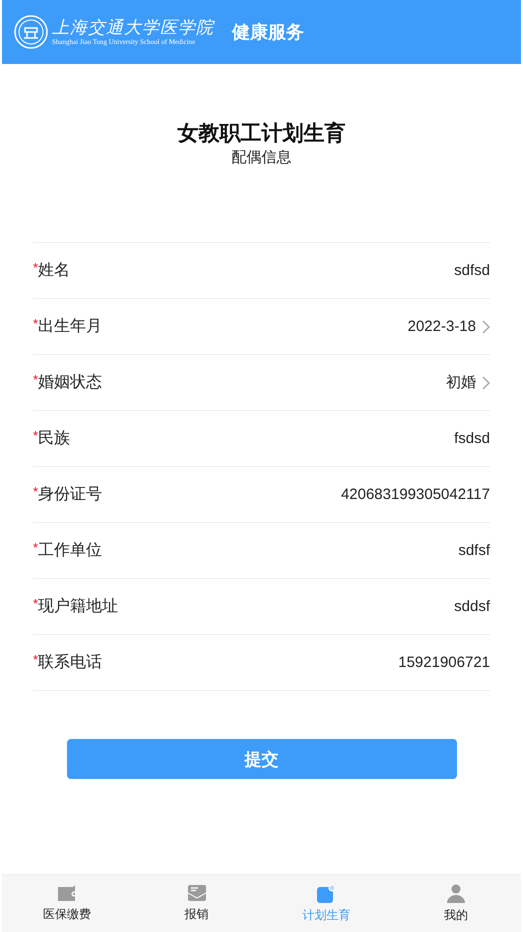  What do you see at coordinates (415, 494) in the screenshot?
I see `field-value: 420683199305042117` at bounding box center [415, 494].